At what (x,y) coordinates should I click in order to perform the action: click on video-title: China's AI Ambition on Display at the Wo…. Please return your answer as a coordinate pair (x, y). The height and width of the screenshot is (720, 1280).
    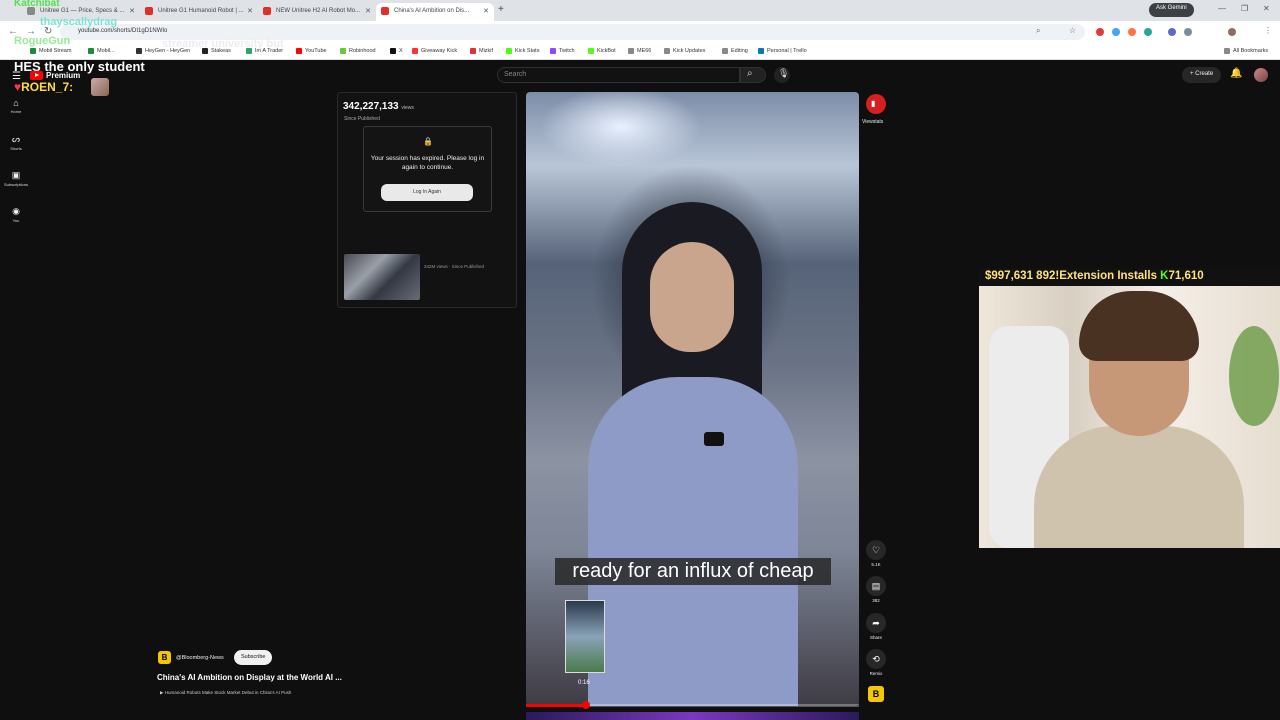
    Looking at the image, I should click on (249, 677).